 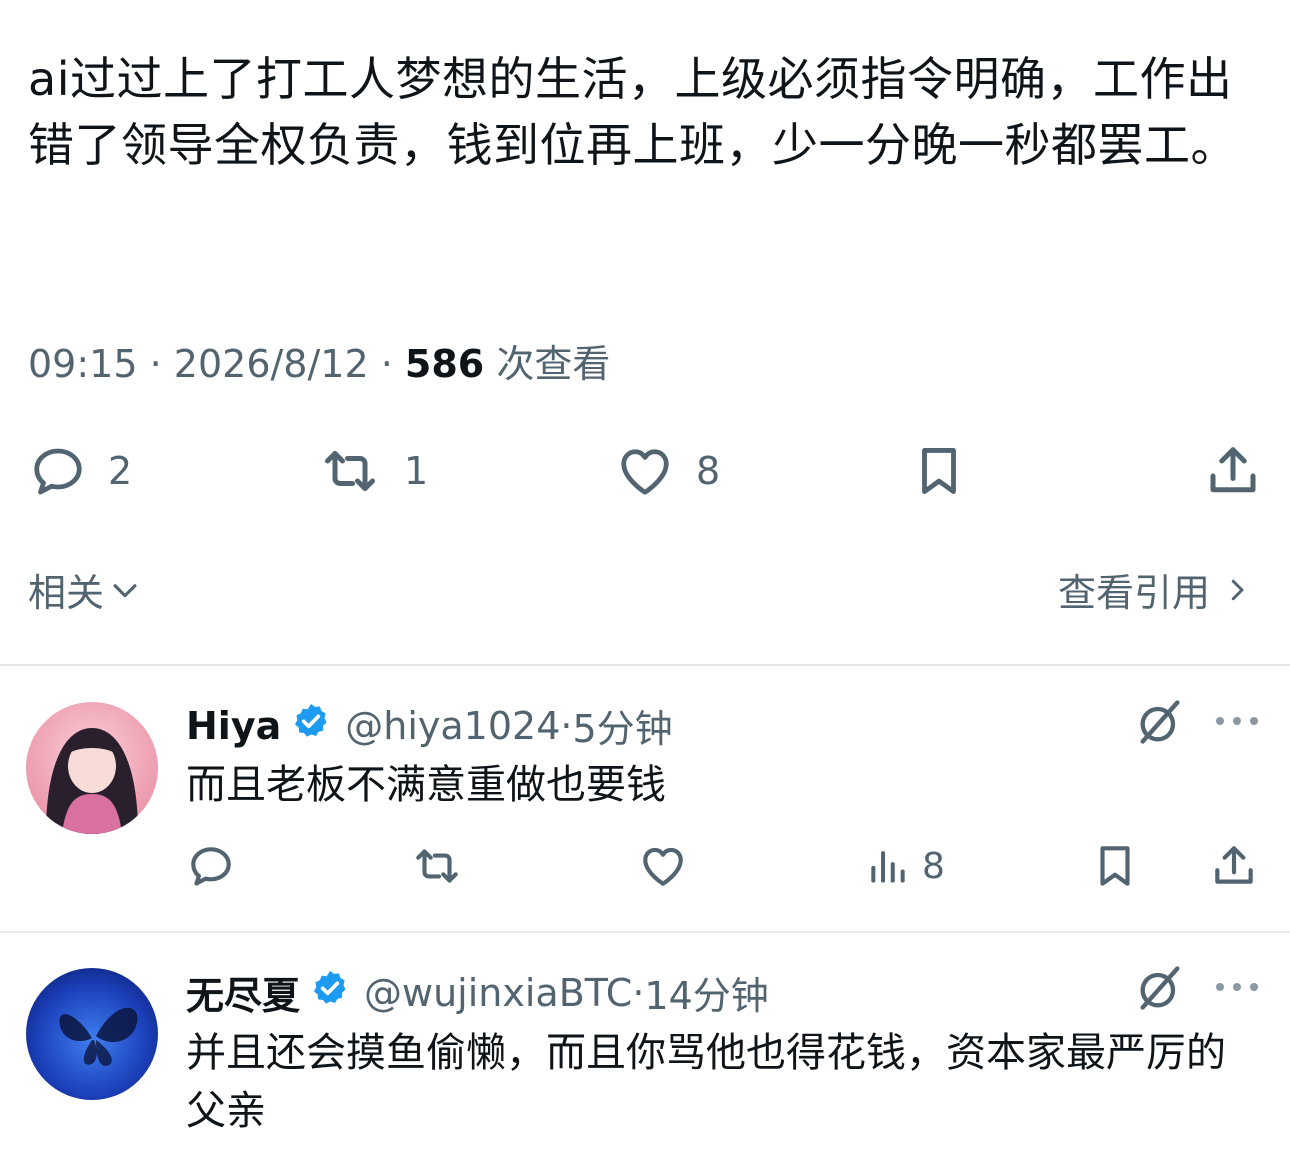 What do you see at coordinates (452, 726) in the screenshot?
I see `reply-handle: @hiya1024` at bounding box center [452, 726].